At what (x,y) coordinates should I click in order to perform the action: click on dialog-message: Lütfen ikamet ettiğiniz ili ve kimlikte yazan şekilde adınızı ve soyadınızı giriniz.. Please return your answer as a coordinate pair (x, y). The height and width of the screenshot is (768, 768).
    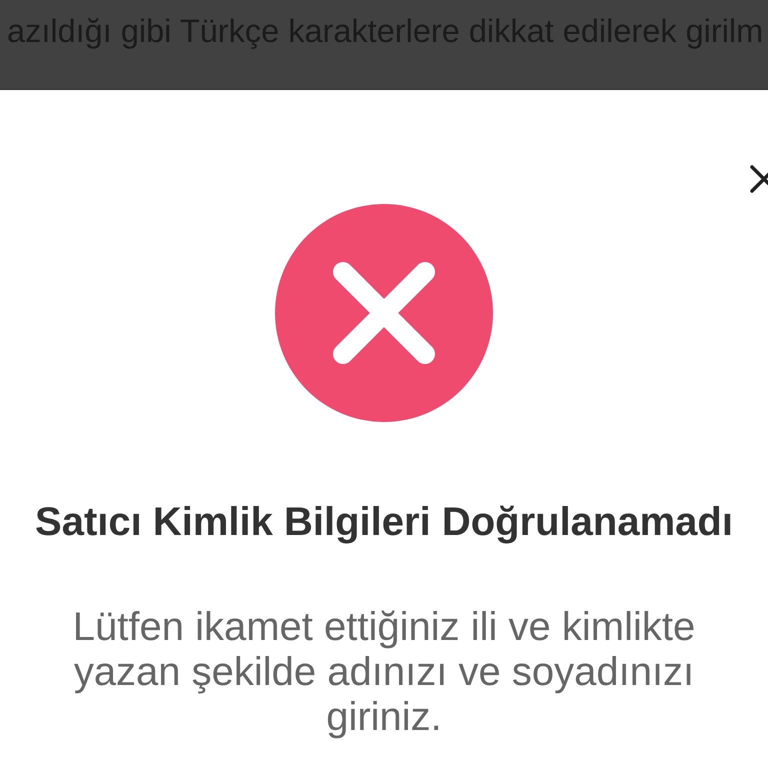
    Looking at the image, I should click on (384, 672).